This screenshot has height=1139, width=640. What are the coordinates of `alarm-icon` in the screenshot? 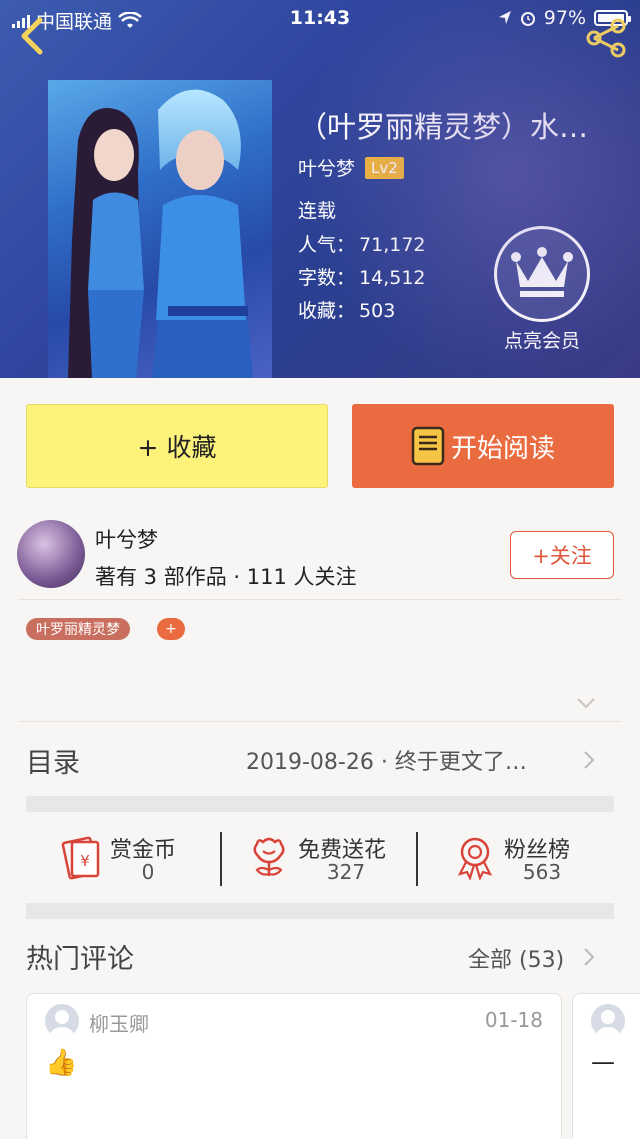 It's located at (527, 19).